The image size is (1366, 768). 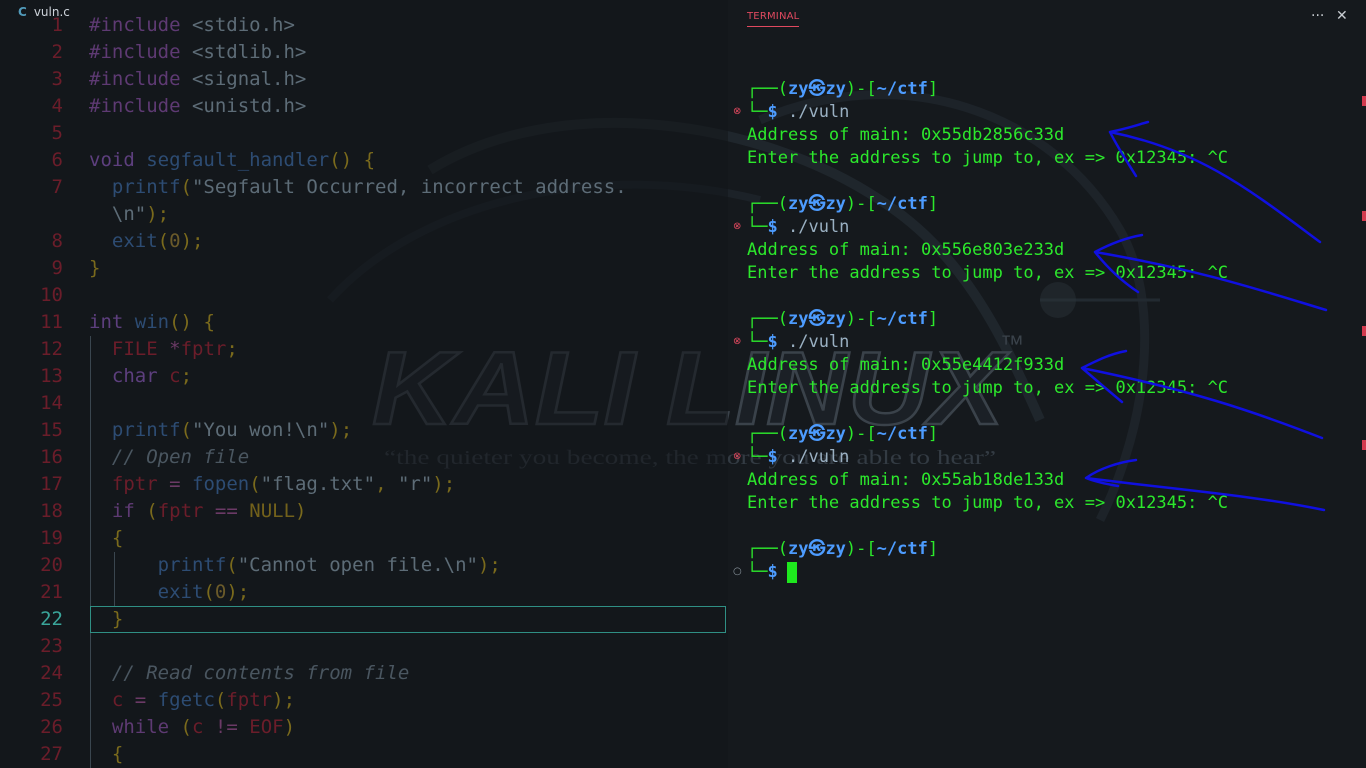 I want to click on line-number: 21, so click(x=51, y=592).